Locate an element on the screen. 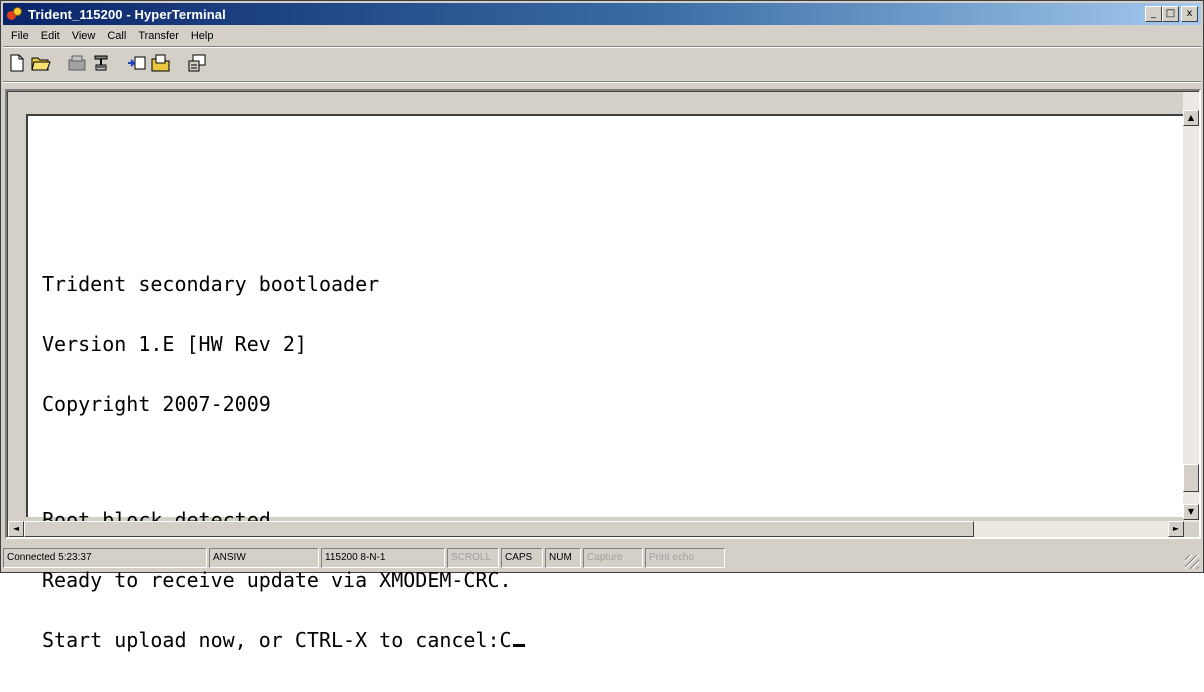 The image size is (1204, 692). disconnect-icon is located at coordinates (101, 63).